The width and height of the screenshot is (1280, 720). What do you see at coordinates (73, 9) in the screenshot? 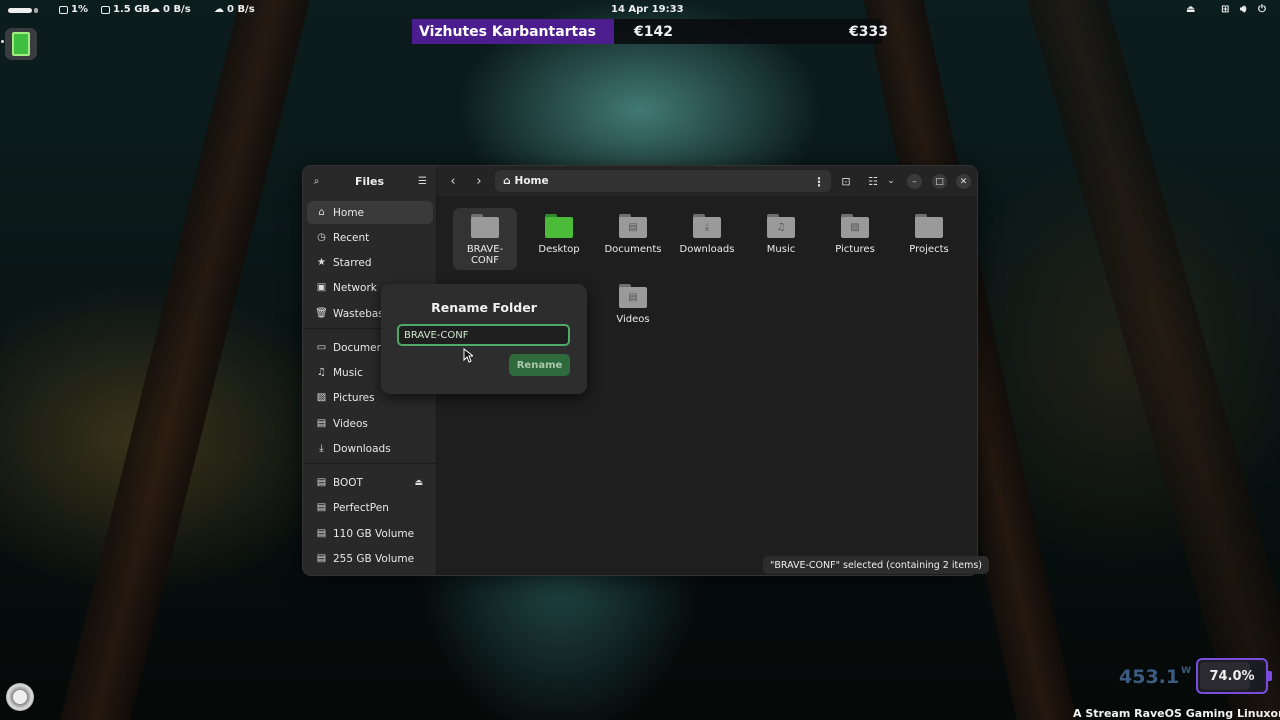
I see `cpu-indicator: 1%` at bounding box center [73, 9].